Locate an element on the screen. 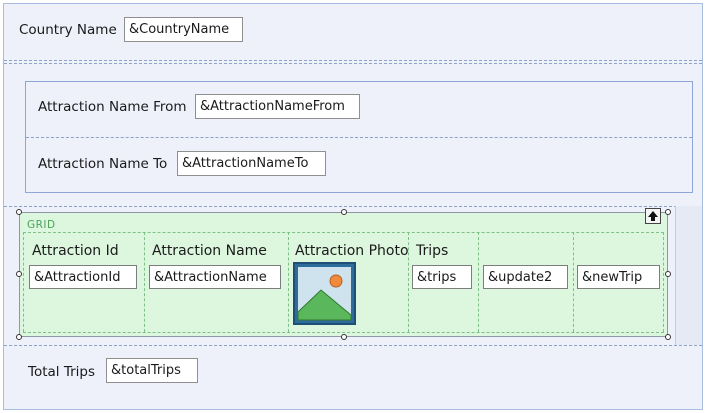  filter-separator is located at coordinates (359, 137).